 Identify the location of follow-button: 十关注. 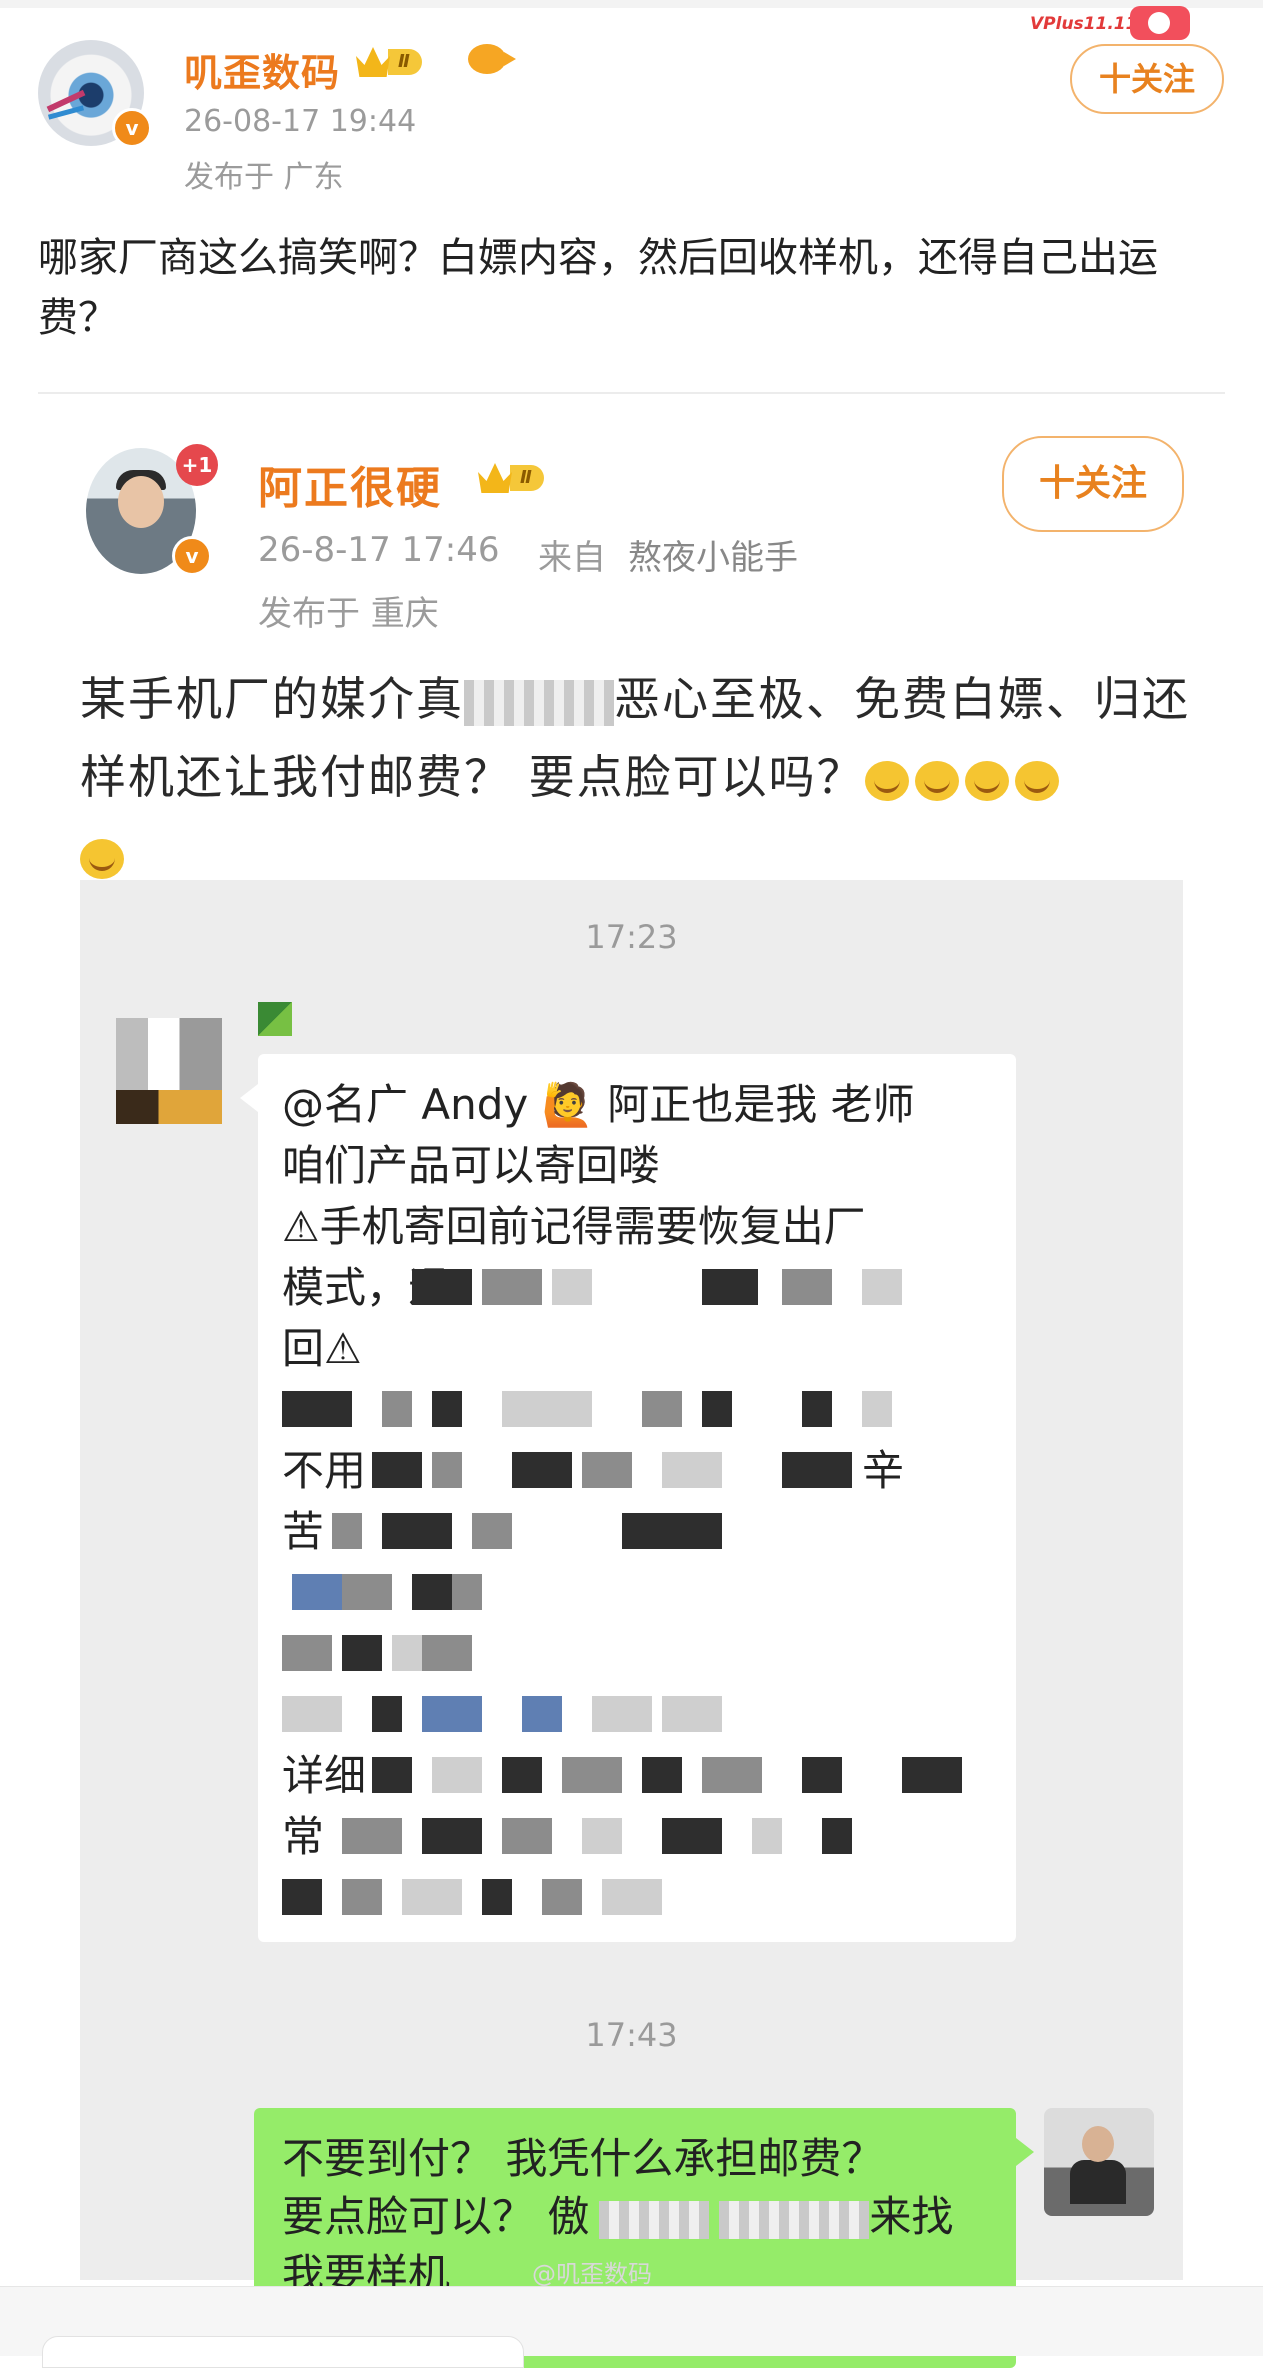
(1147, 79).